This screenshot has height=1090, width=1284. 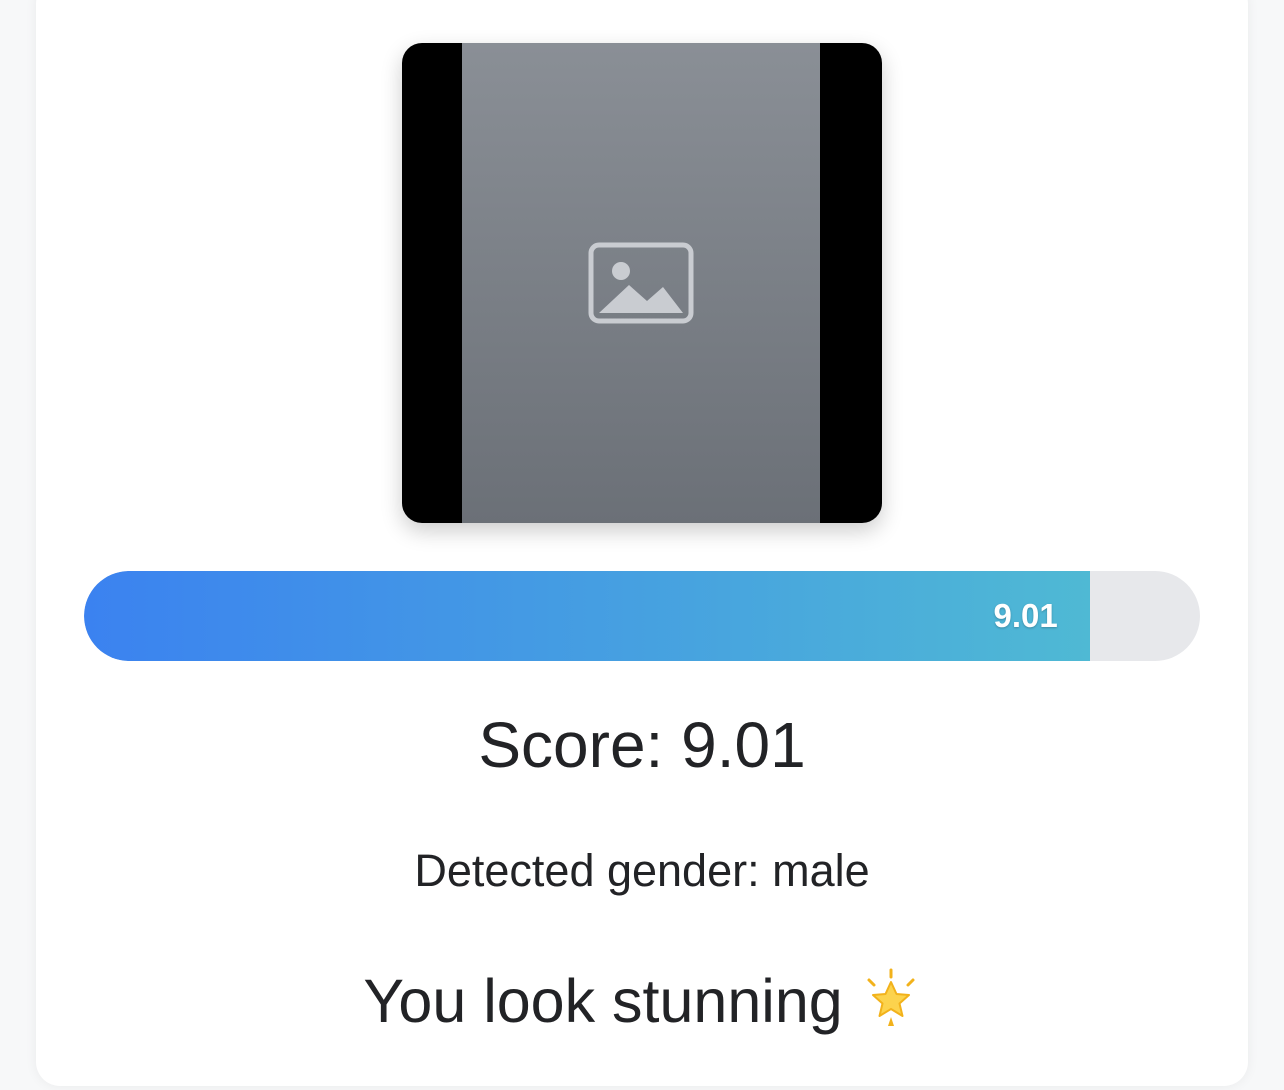 What do you see at coordinates (891, 1005) in the screenshot?
I see `glowing-star-icon` at bounding box center [891, 1005].